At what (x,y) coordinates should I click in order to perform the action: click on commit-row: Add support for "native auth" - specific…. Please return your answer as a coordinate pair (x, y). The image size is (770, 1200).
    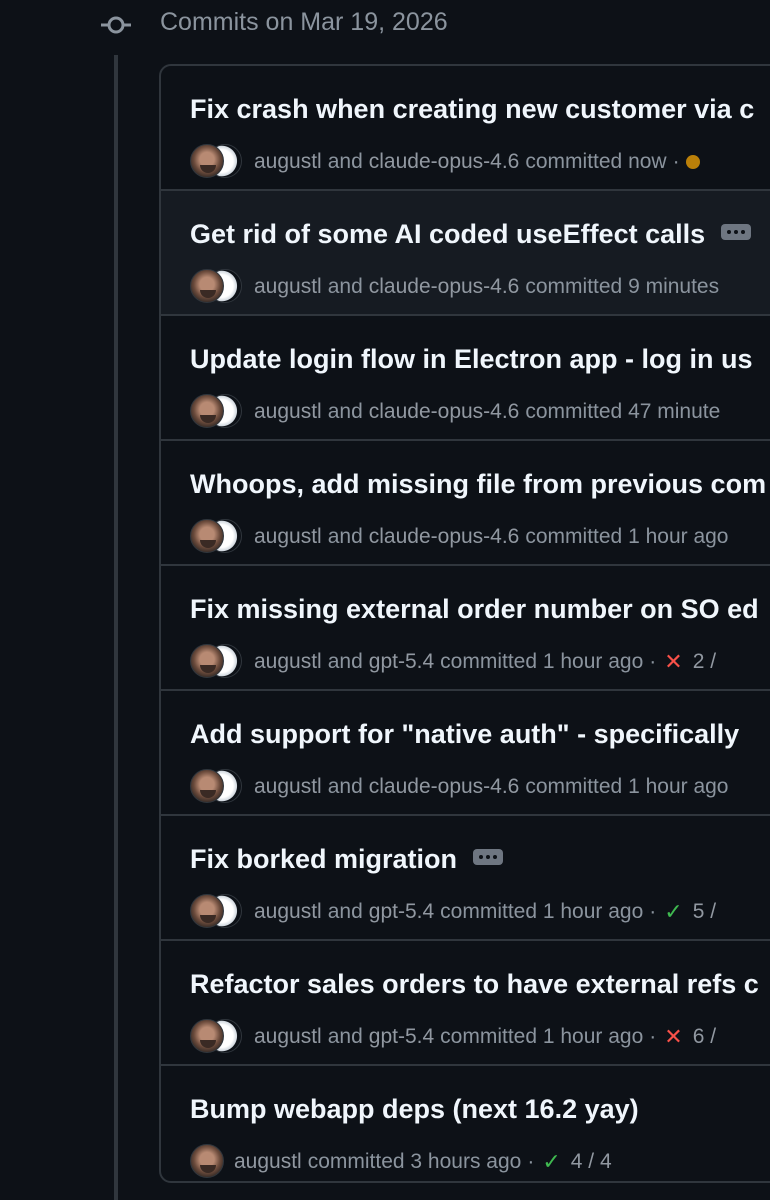
    Looking at the image, I should click on (465, 753).